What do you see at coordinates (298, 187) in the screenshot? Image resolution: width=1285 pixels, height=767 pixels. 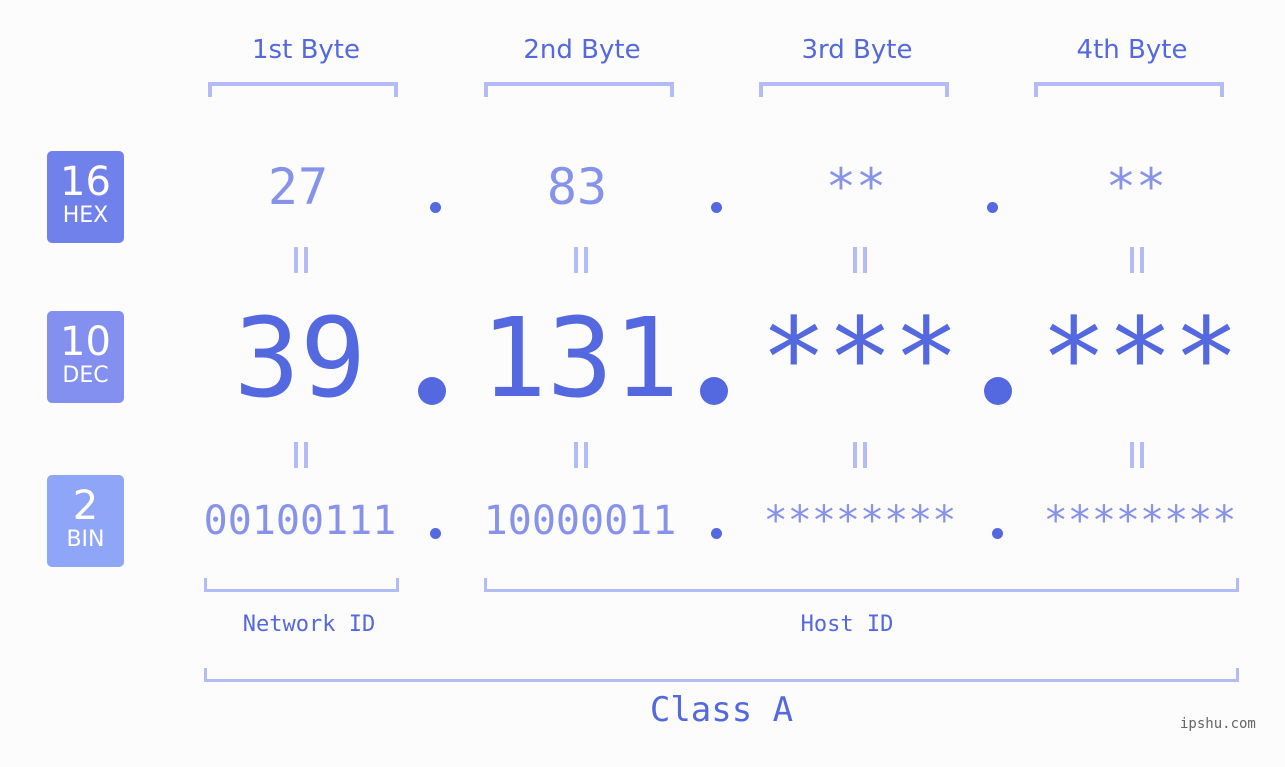 I see `hex-byte-1: 27` at bounding box center [298, 187].